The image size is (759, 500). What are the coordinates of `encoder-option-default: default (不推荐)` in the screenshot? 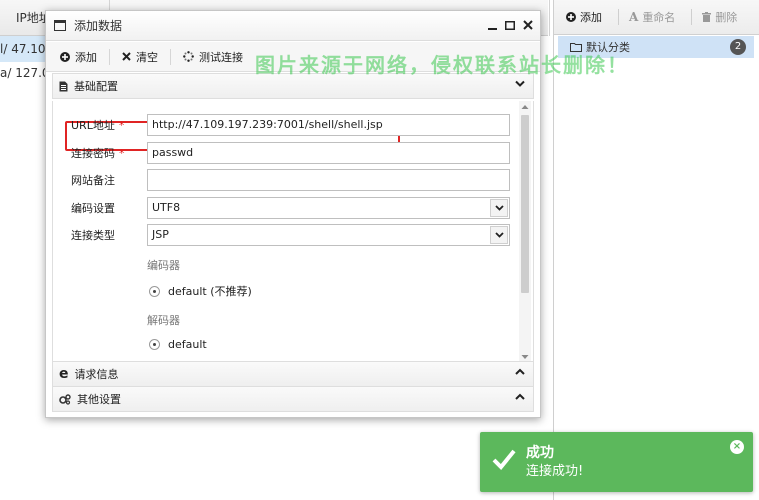 It's located at (200, 291).